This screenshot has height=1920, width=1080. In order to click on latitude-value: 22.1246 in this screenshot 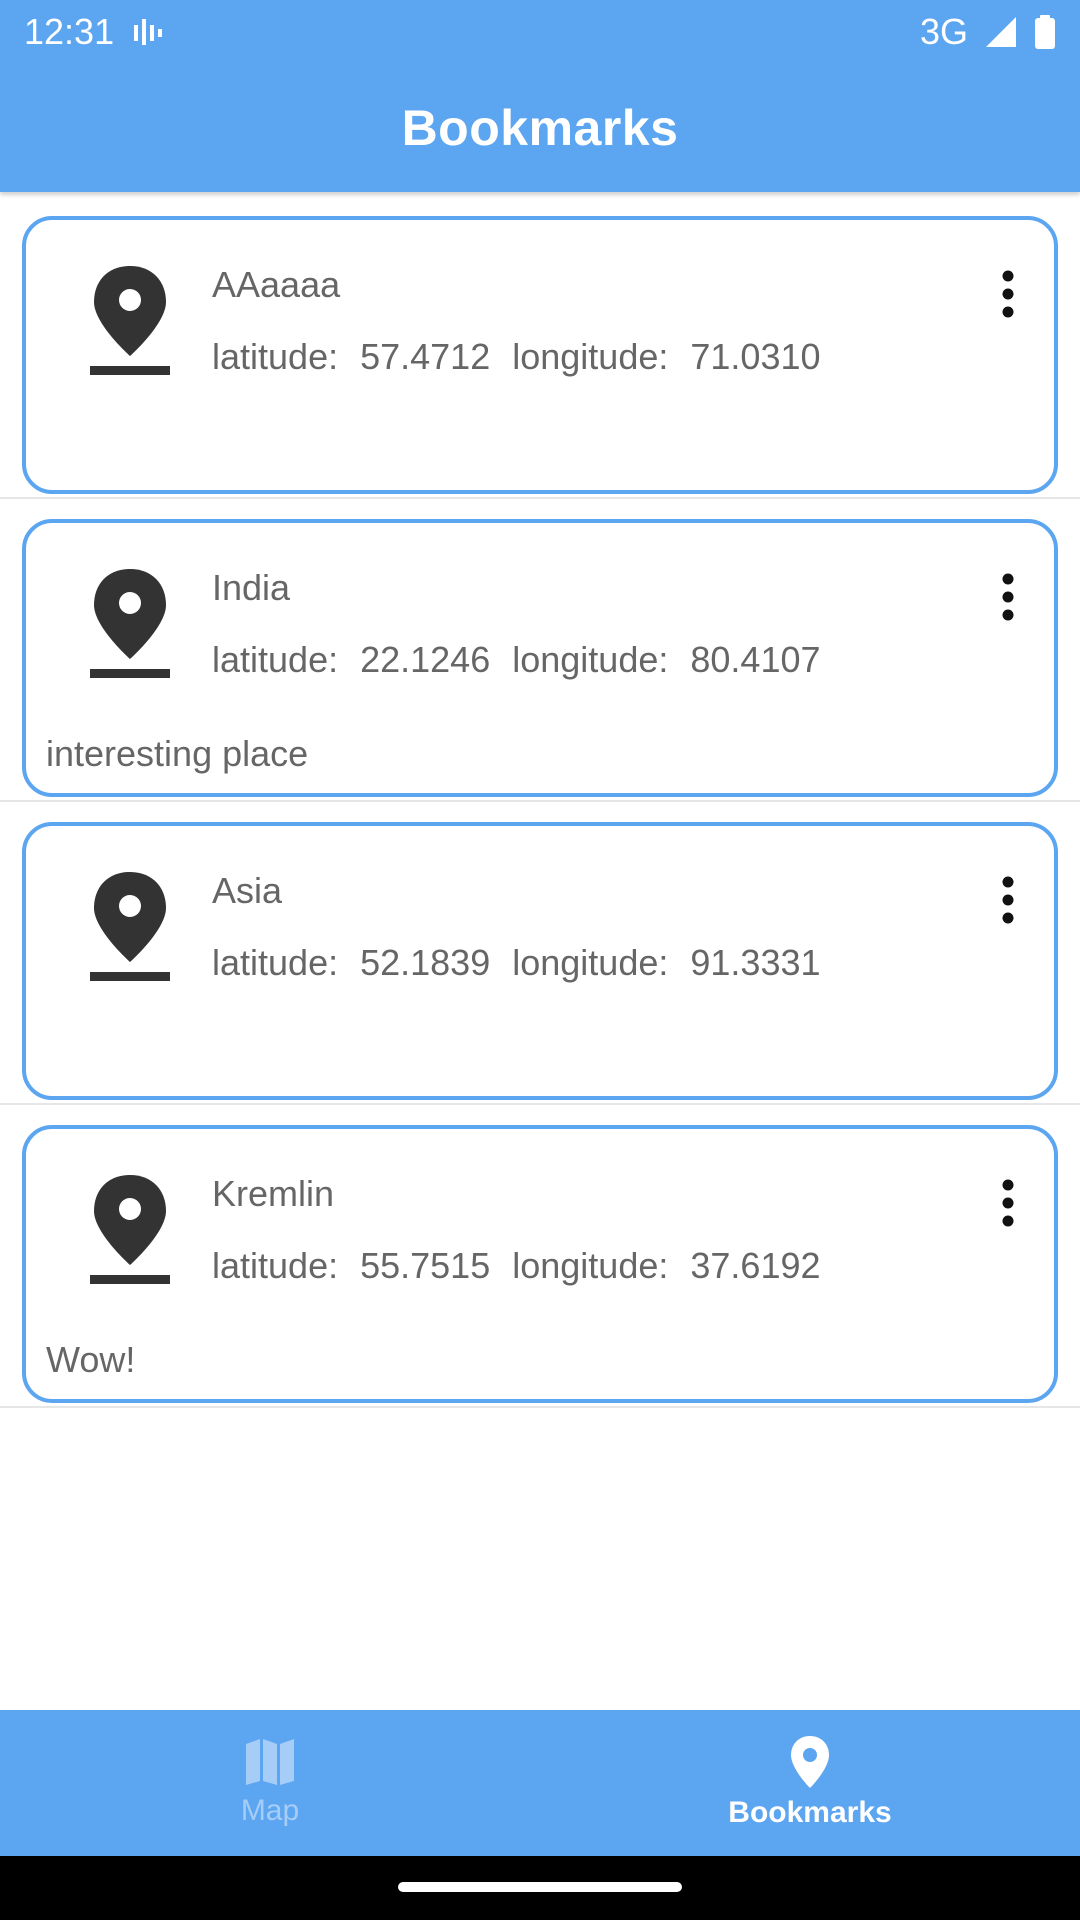, I will do `click(425, 659)`.